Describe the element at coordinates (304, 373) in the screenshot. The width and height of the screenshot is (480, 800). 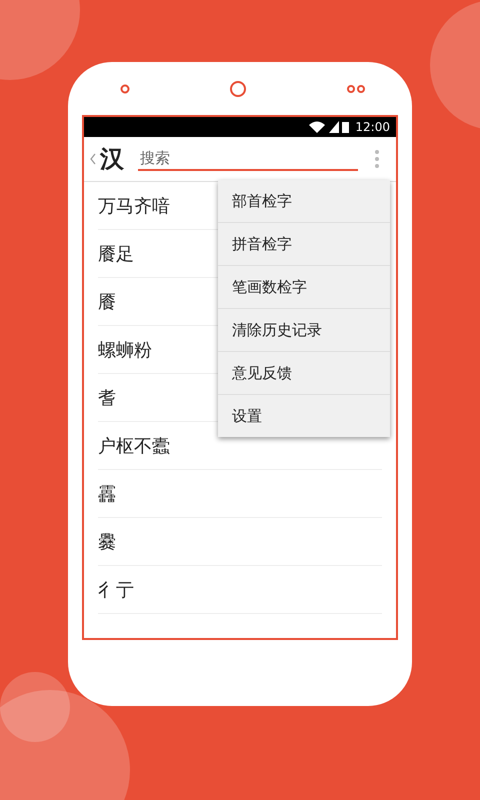
I see `menu-item: 意见反馈` at that location.